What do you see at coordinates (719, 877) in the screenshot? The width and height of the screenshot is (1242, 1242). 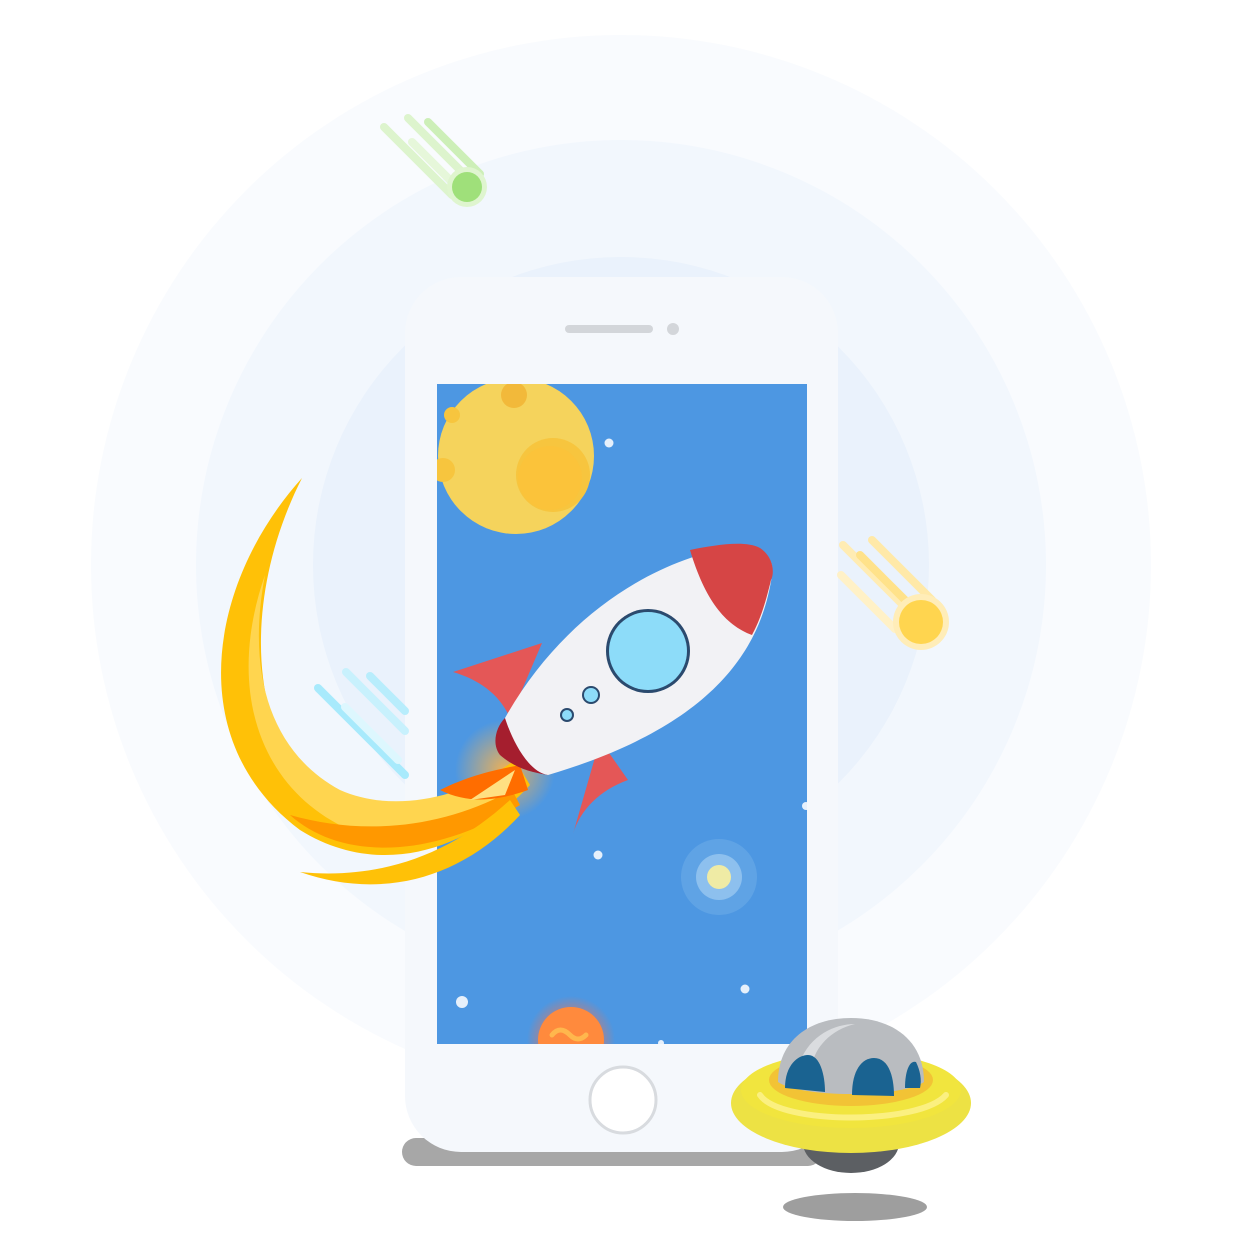 I see `glowing-star-icon` at bounding box center [719, 877].